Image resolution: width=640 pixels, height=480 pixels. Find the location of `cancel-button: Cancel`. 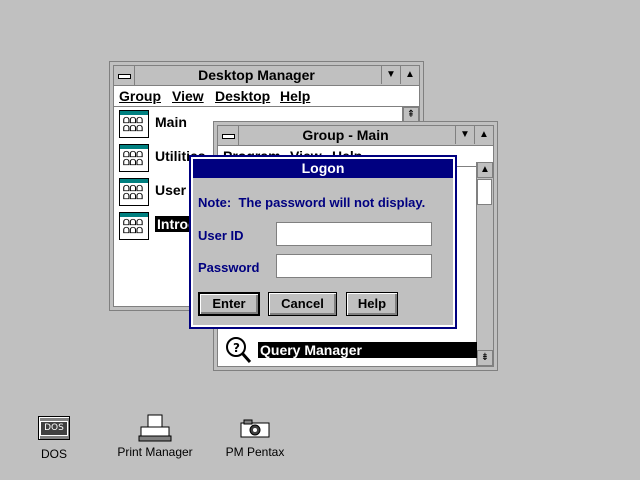

cancel-button: Cancel is located at coordinates (302, 304).